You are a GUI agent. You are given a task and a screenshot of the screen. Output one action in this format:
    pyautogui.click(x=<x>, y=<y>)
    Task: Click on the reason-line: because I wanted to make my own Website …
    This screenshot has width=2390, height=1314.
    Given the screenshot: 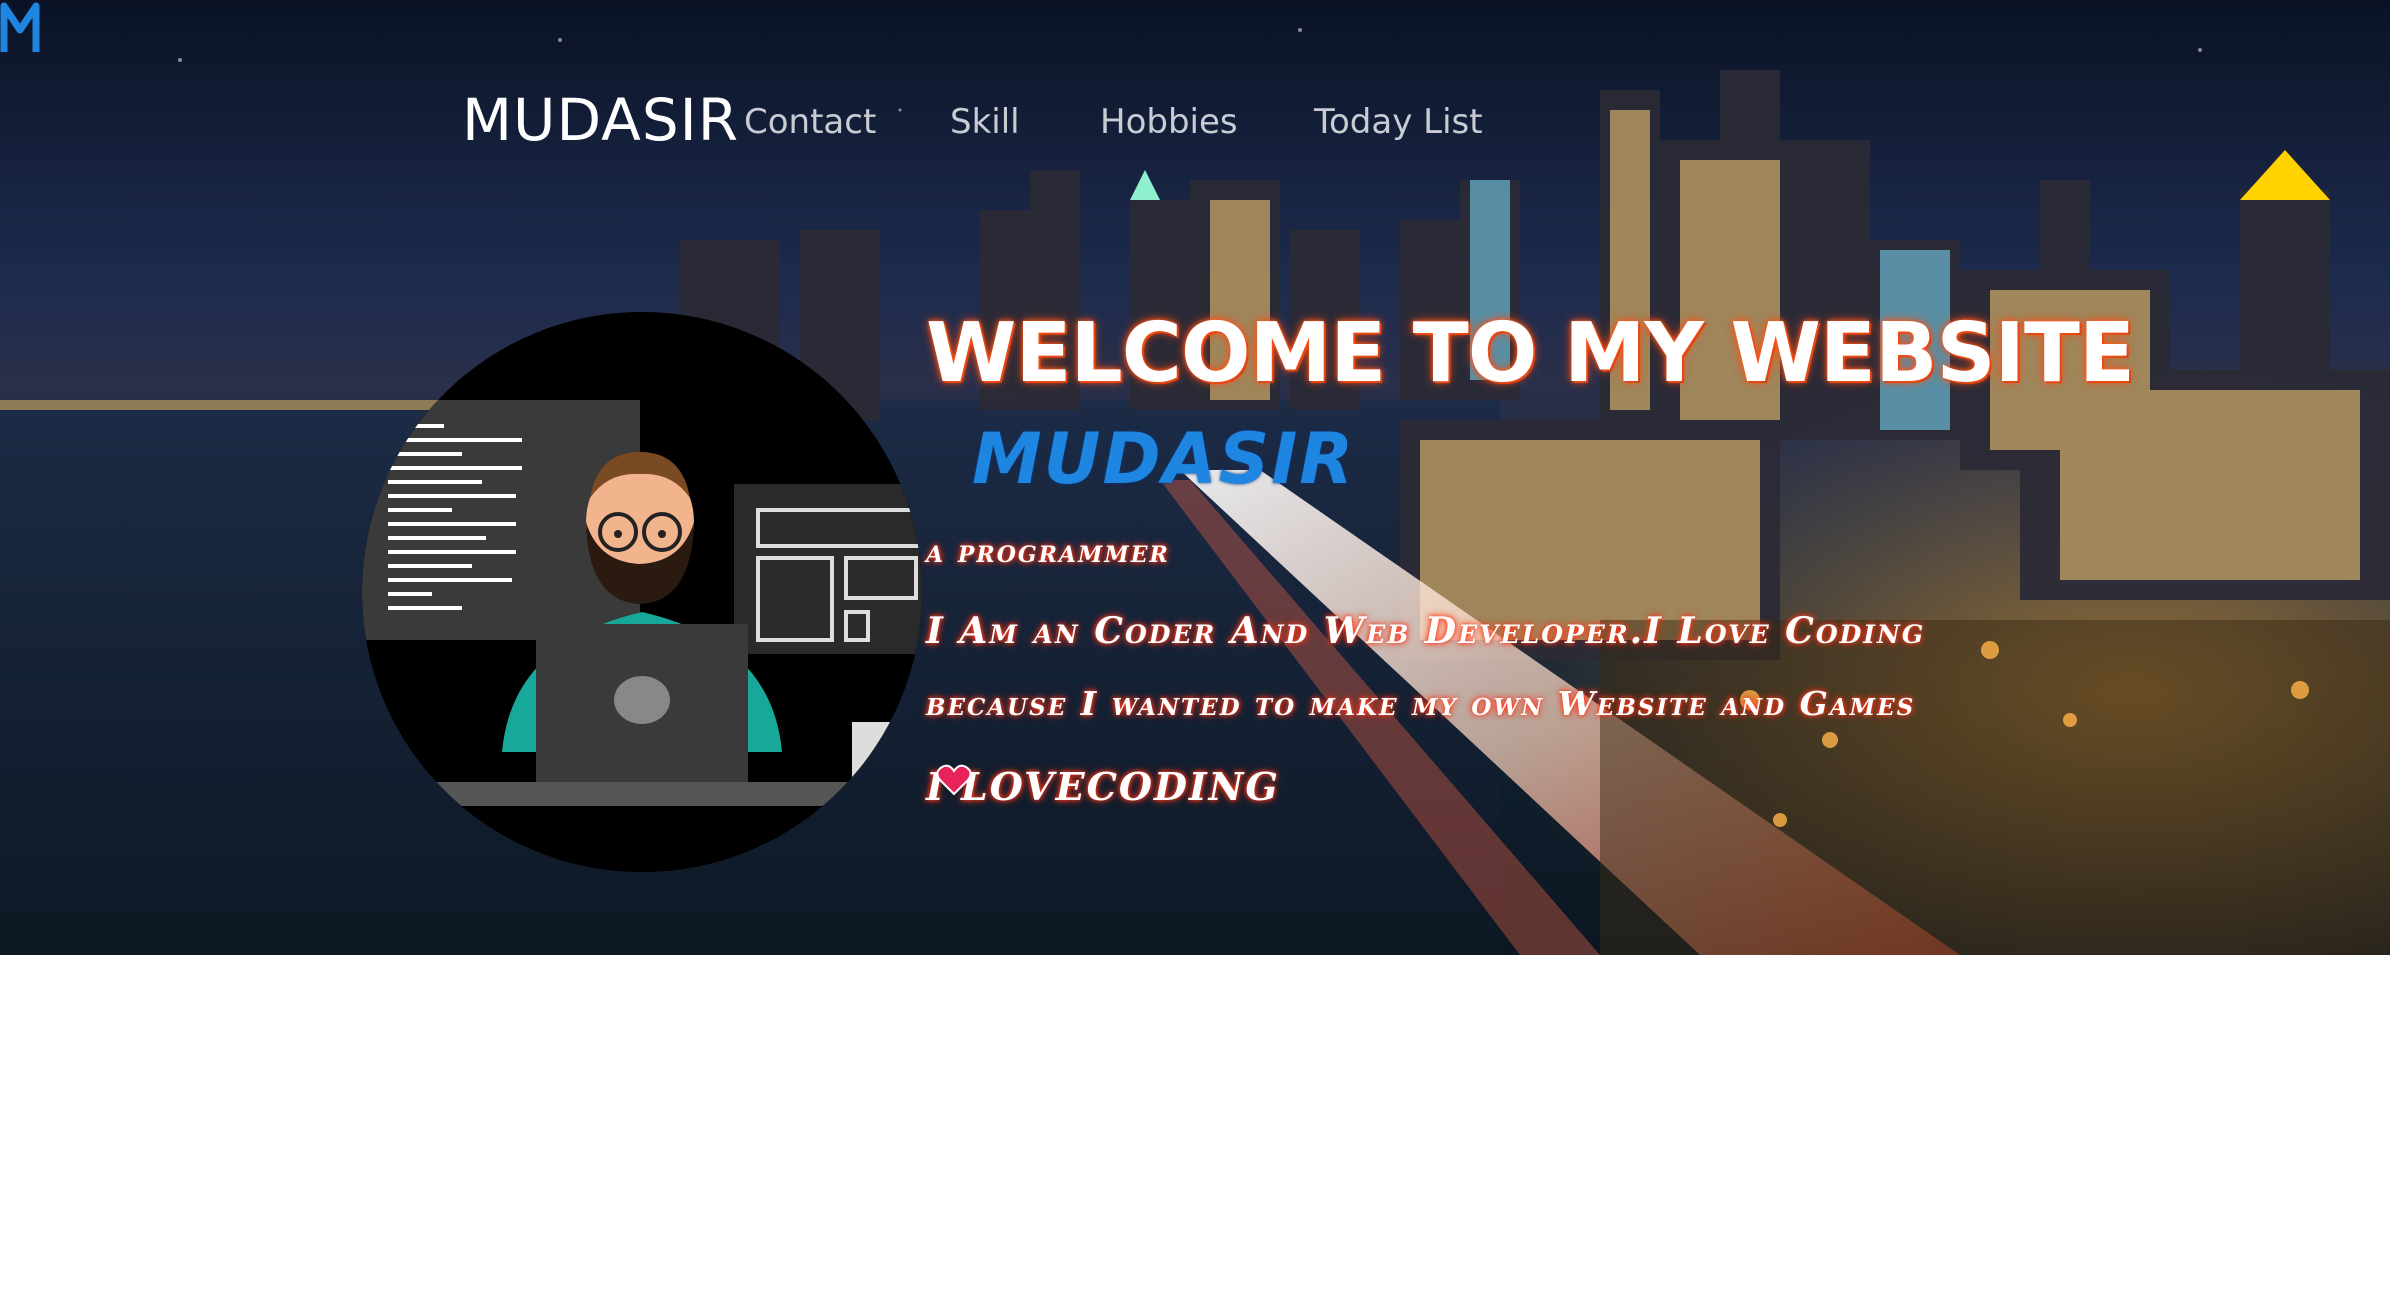 What is the action you would take?
    pyautogui.click(x=1421, y=703)
    